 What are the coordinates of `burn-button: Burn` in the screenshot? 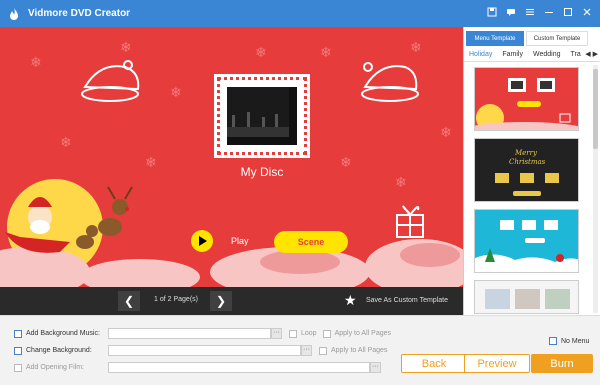 It's located at (562, 363).